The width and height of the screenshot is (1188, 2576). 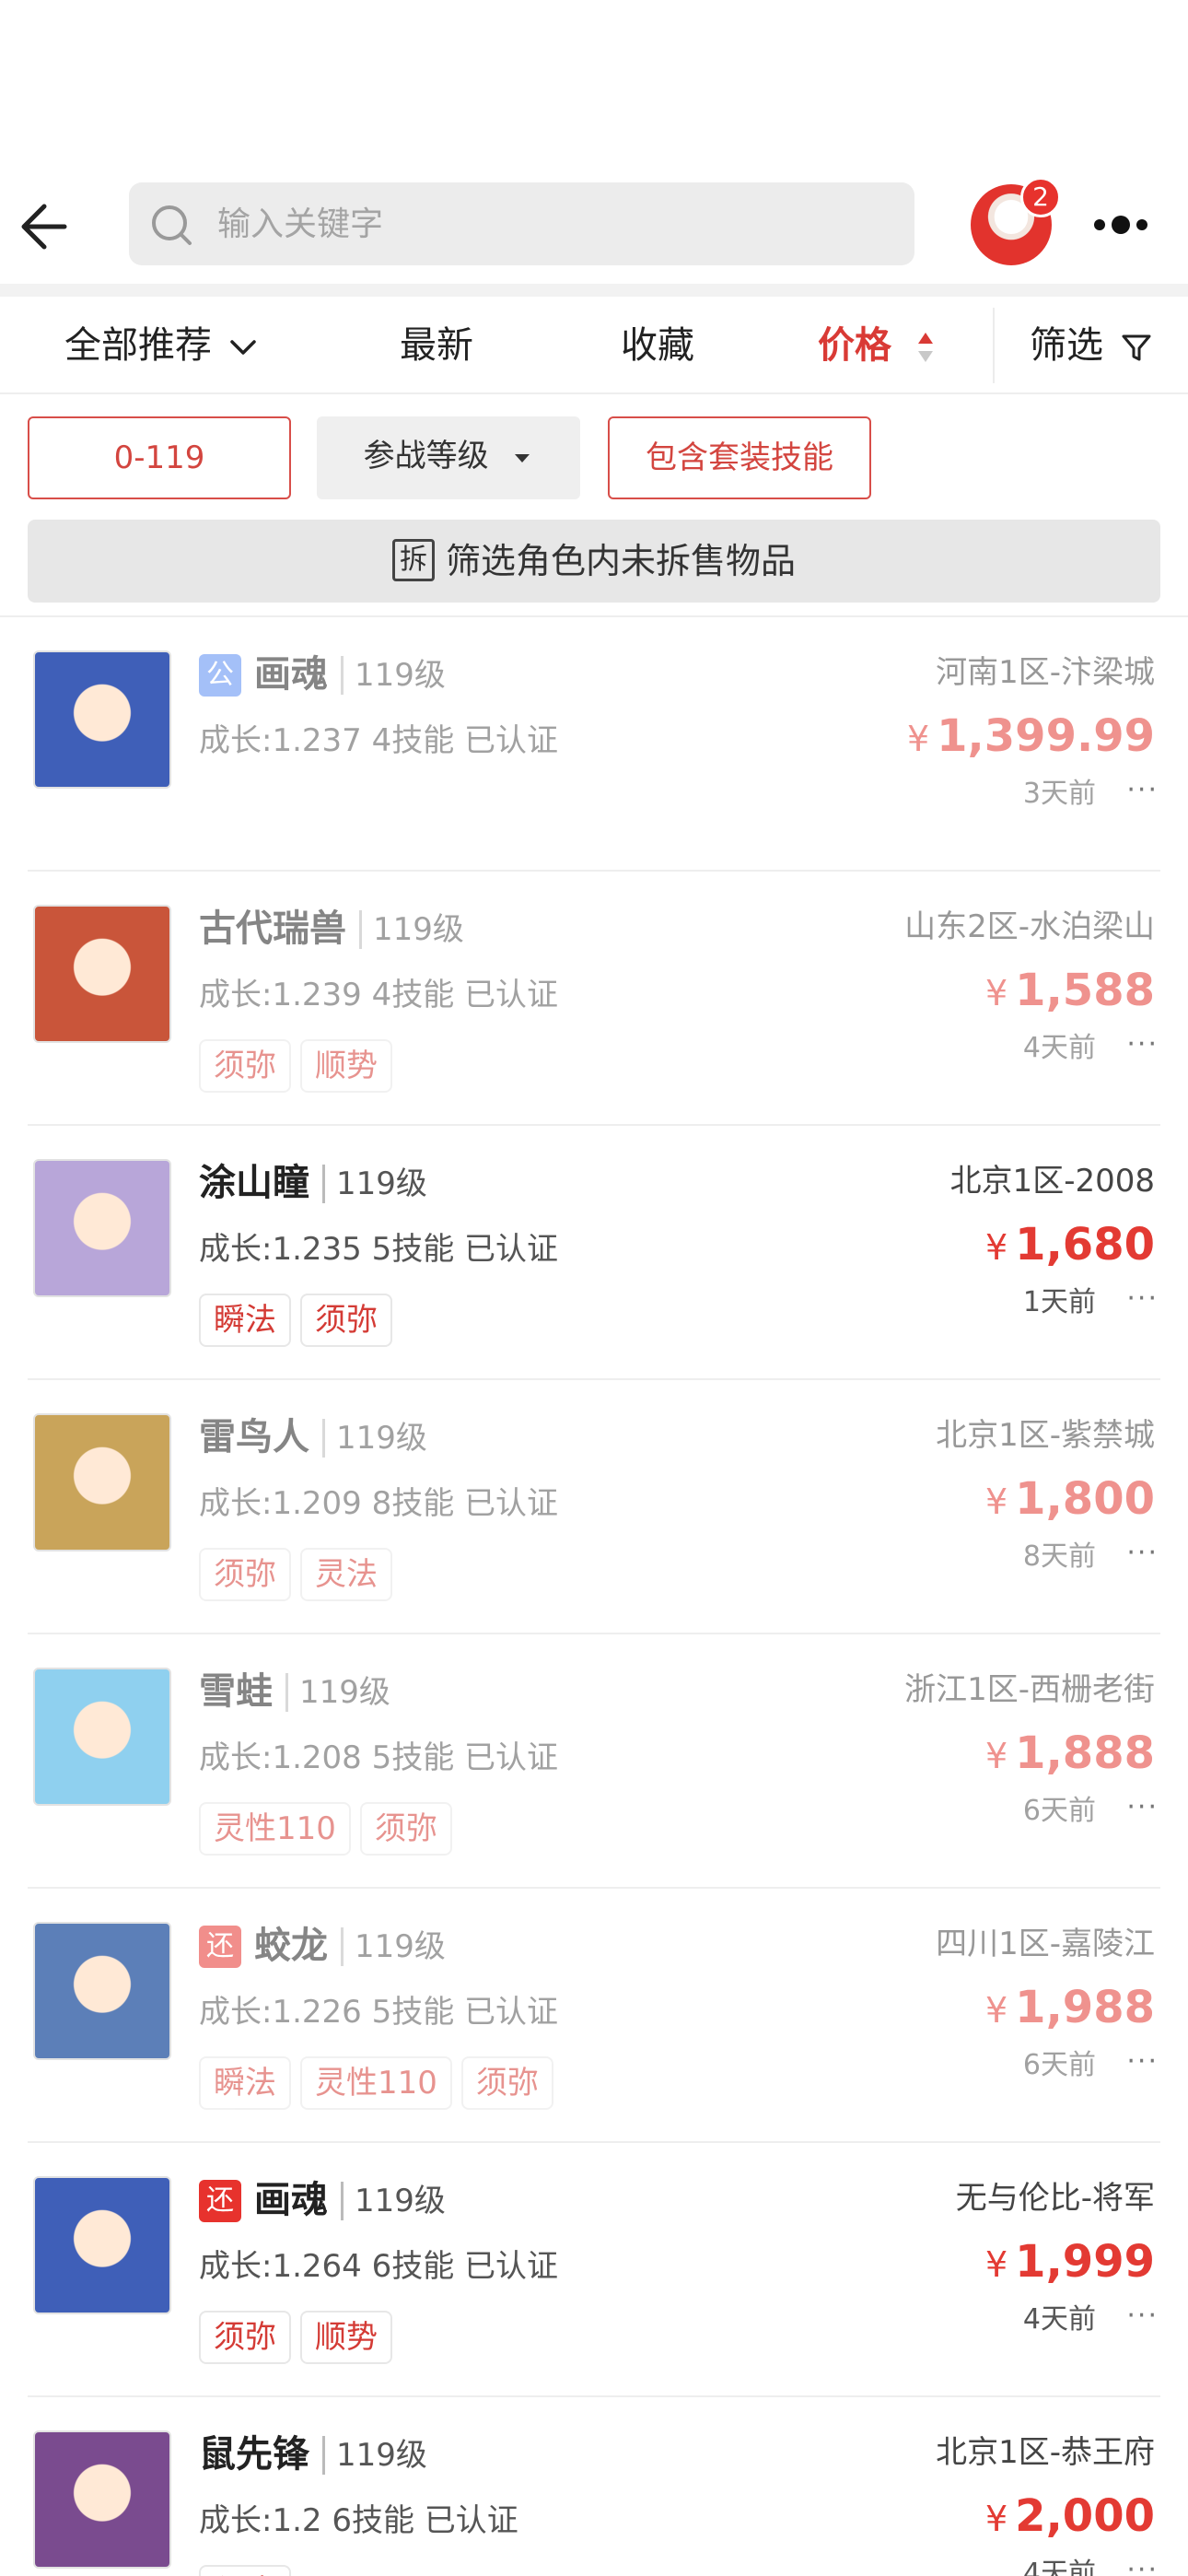 I want to click on sort-tabs: 全部推荐 最新 收藏 价格 筛选, so click(x=594, y=345).